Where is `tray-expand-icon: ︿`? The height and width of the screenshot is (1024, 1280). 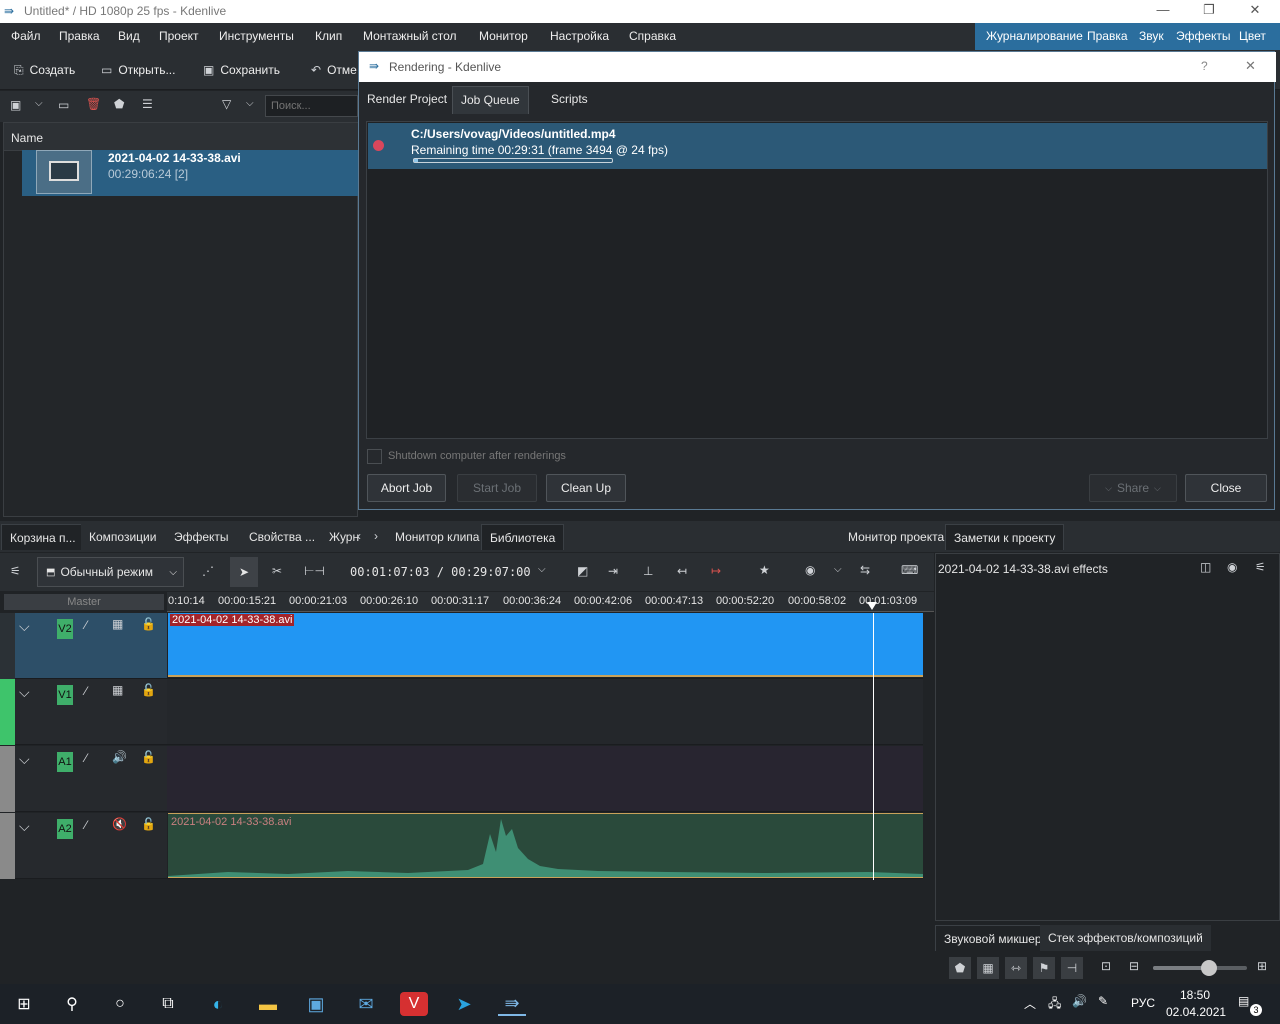
tray-expand-icon: ︿ is located at coordinates (1030, 1003).